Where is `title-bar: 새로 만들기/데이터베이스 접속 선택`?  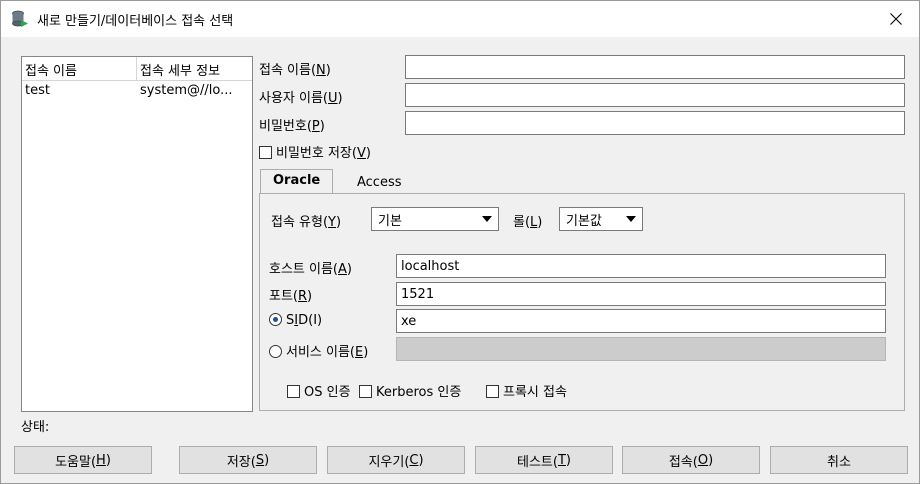
title-bar: 새로 만들기/데이터베이스 접속 선택 is located at coordinates (460, 19).